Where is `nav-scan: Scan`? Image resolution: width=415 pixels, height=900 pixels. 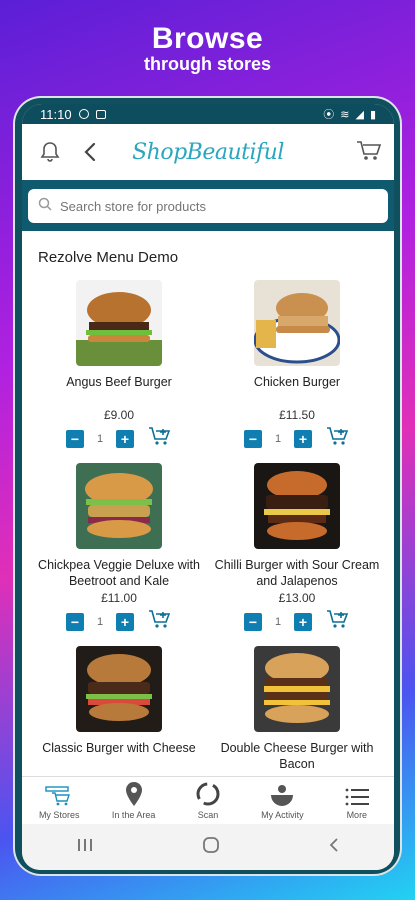
nav-scan: Scan is located at coordinates (208, 800).